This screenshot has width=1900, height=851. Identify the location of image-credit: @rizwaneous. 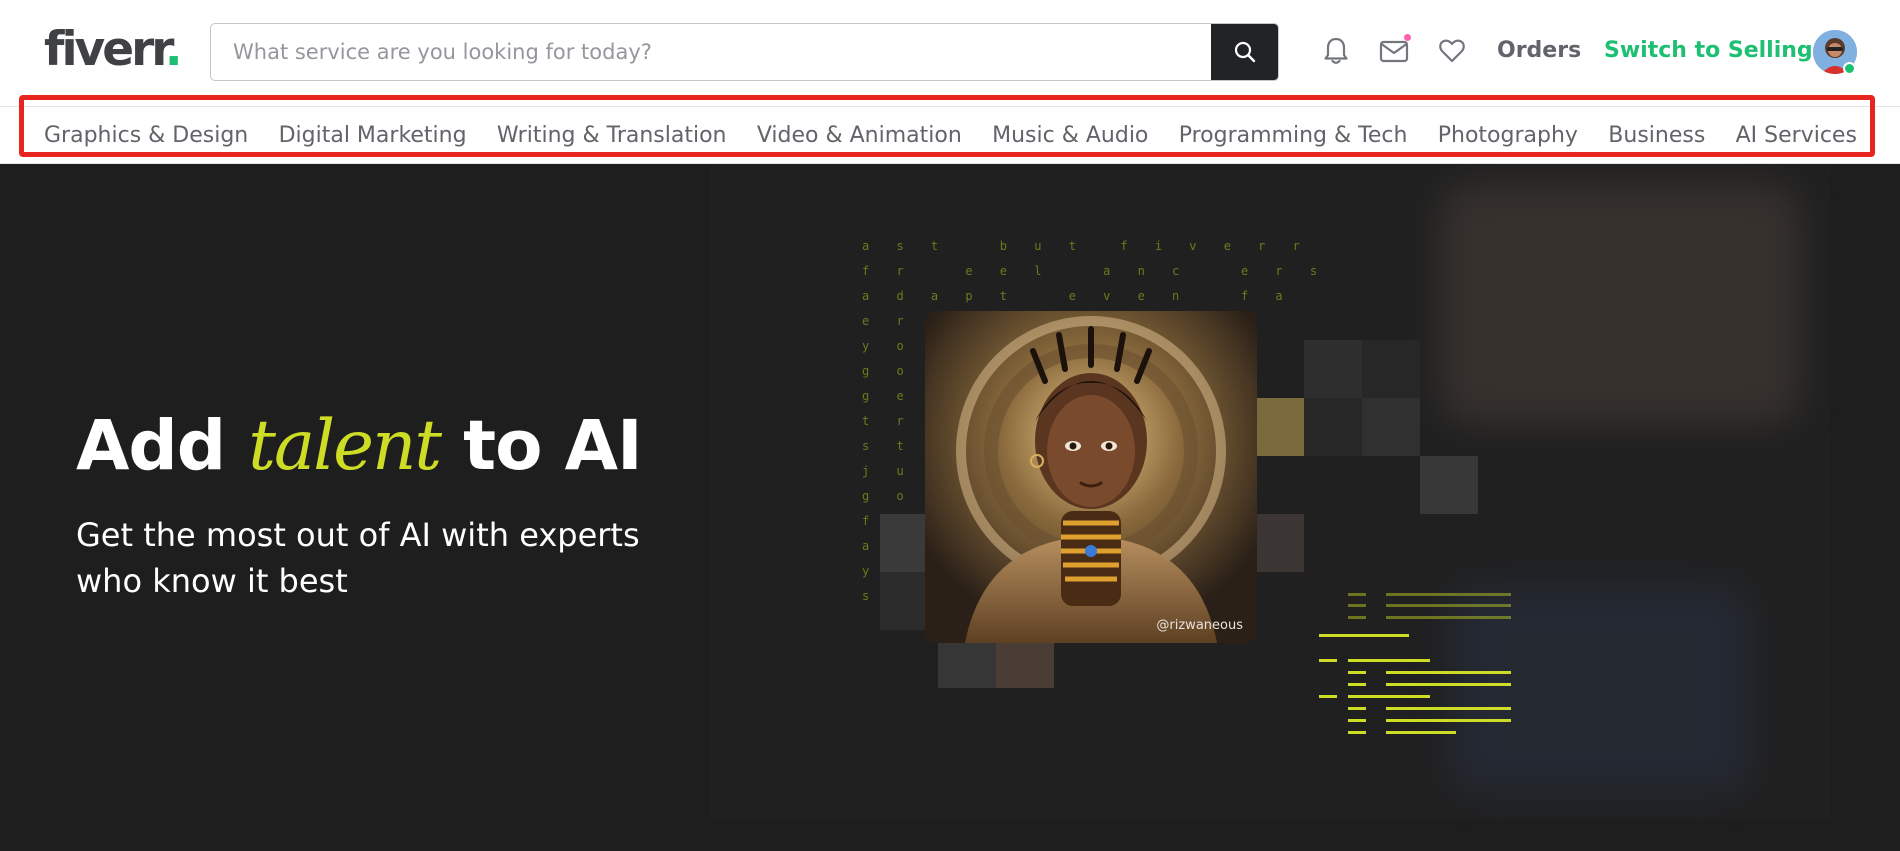
(1199, 625).